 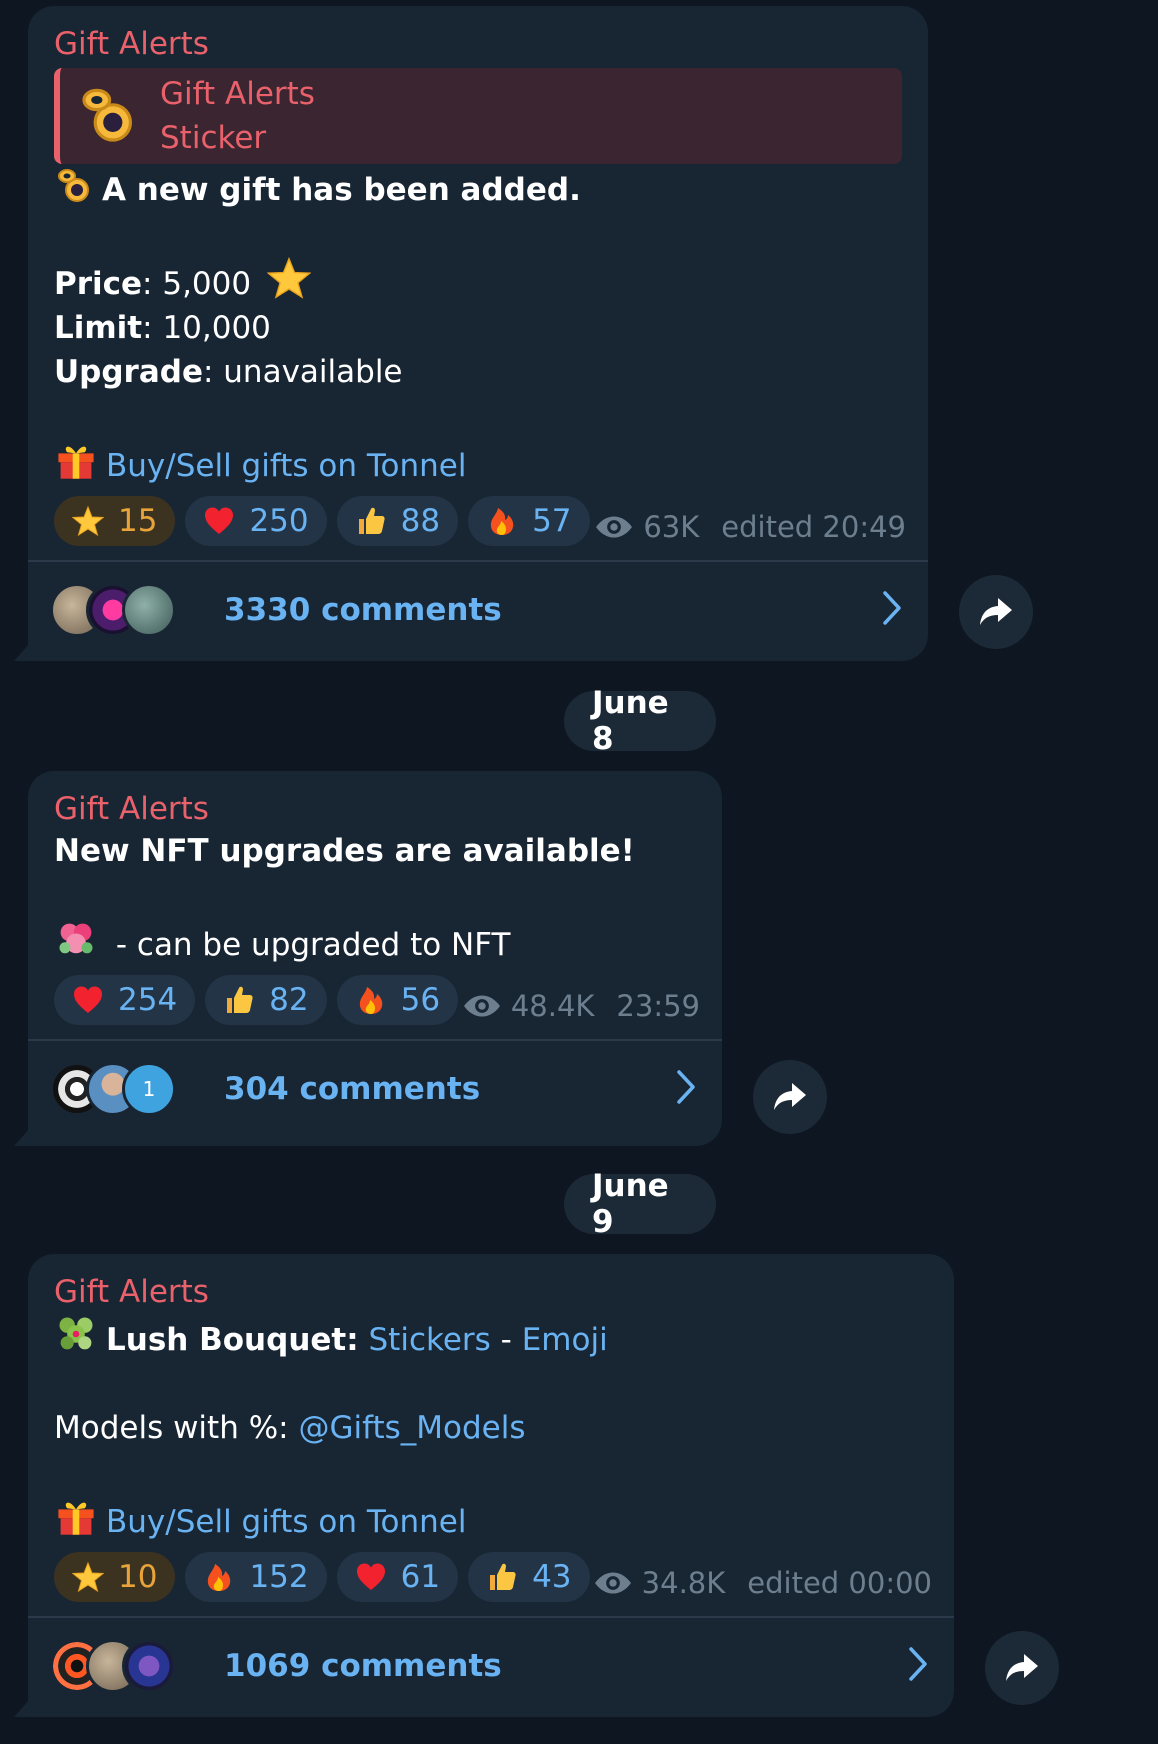 What do you see at coordinates (565, 1340) in the screenshot?
I see `emoji-link: Emoji` at bounding box center [565, 1340].